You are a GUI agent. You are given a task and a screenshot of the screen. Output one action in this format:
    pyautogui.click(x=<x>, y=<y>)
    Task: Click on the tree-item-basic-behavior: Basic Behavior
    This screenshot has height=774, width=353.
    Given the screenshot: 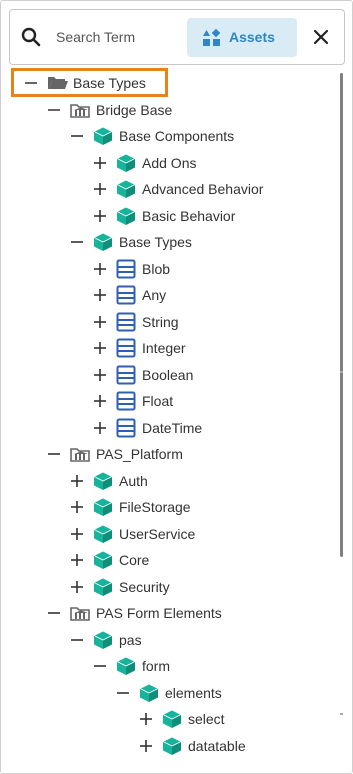 What is the action you would take?
    pyautogui.click(x=216, y=216)
    